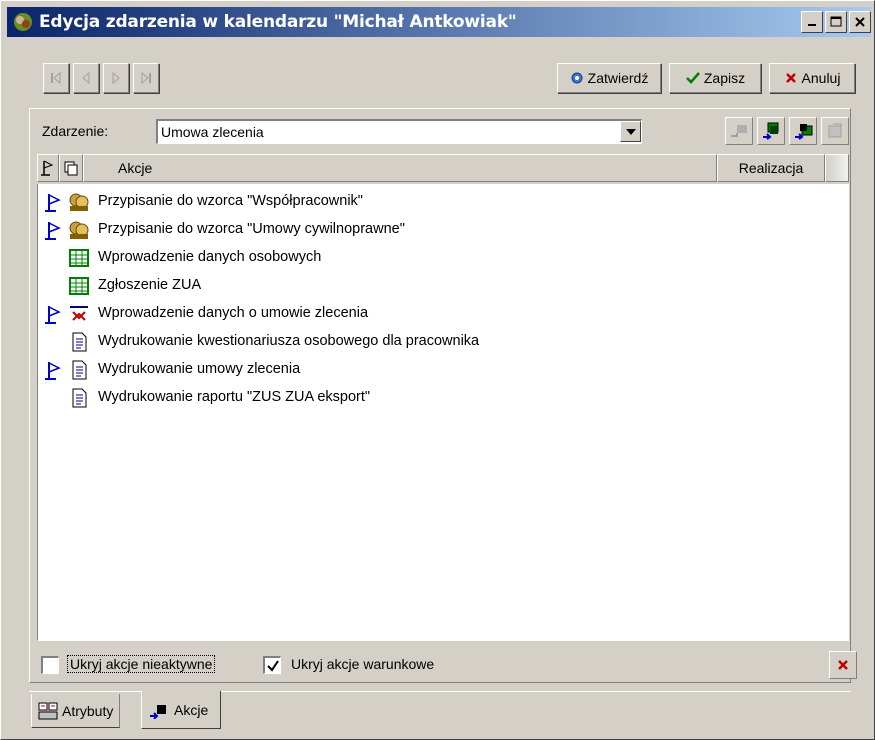 This screenshot has height=740, width=875. What do you see at coordinates (23, 22) in the screenshot?
I see `app-icon` at bounding box center [23, 22].